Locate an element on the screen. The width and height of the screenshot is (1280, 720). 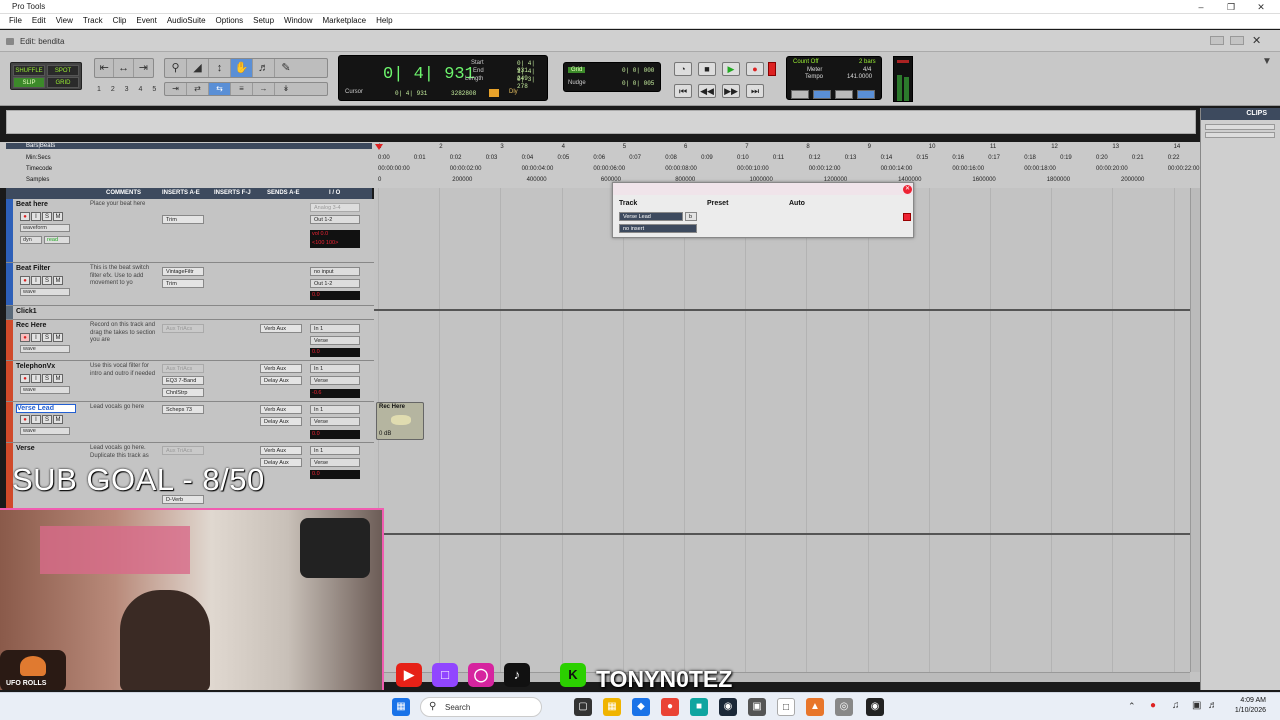
search-box: ⚲ Search is located at coordinates (481, 707).